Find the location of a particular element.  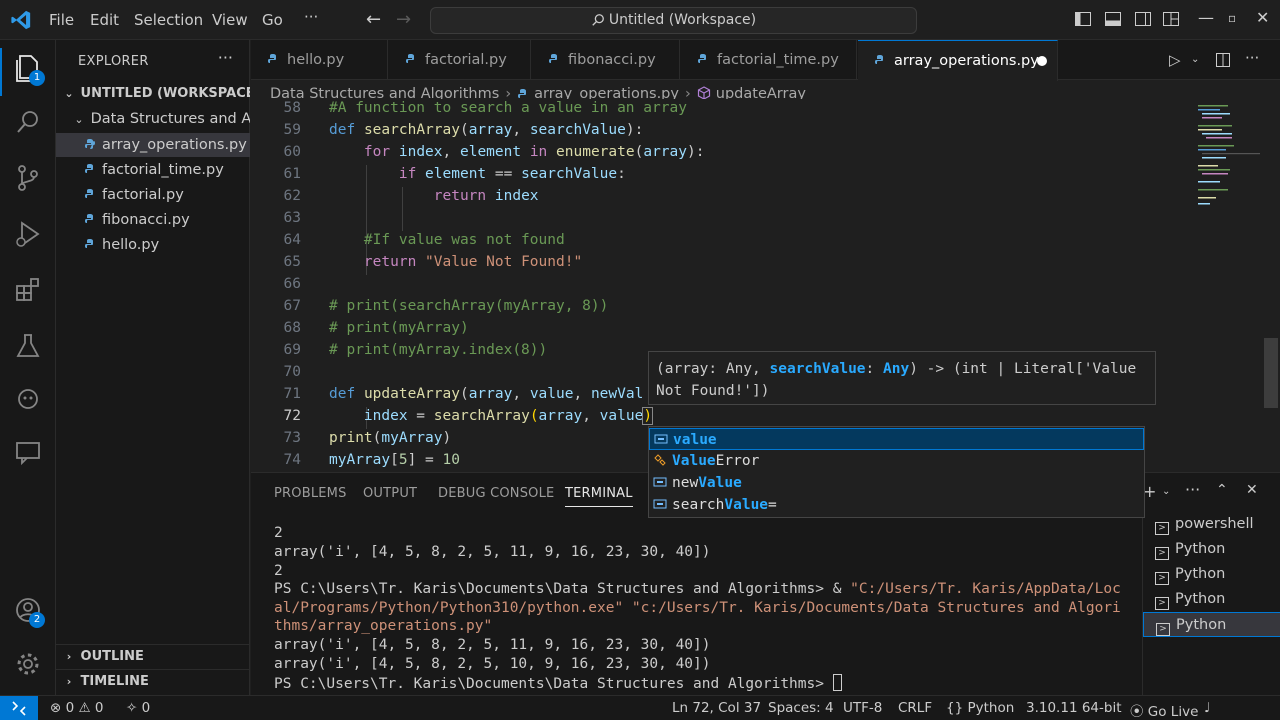

menu-more: ··· is located at coordinates (311, 17).